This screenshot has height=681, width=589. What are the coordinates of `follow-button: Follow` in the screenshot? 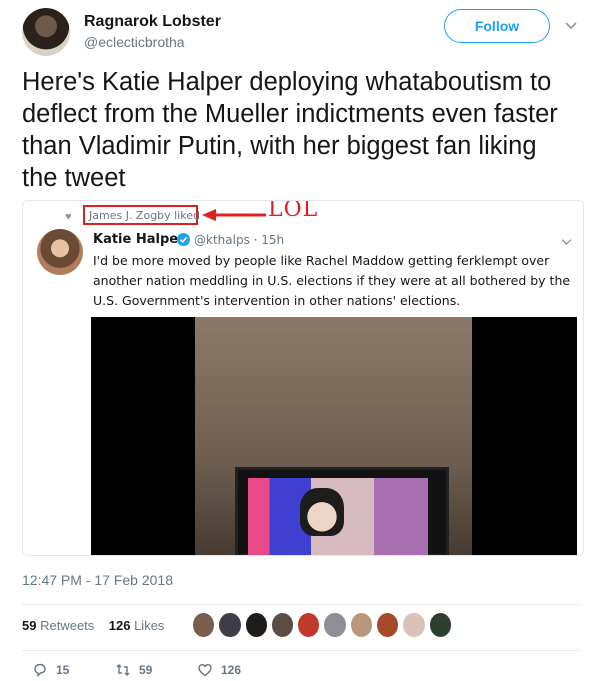 It's located at (497, 26).